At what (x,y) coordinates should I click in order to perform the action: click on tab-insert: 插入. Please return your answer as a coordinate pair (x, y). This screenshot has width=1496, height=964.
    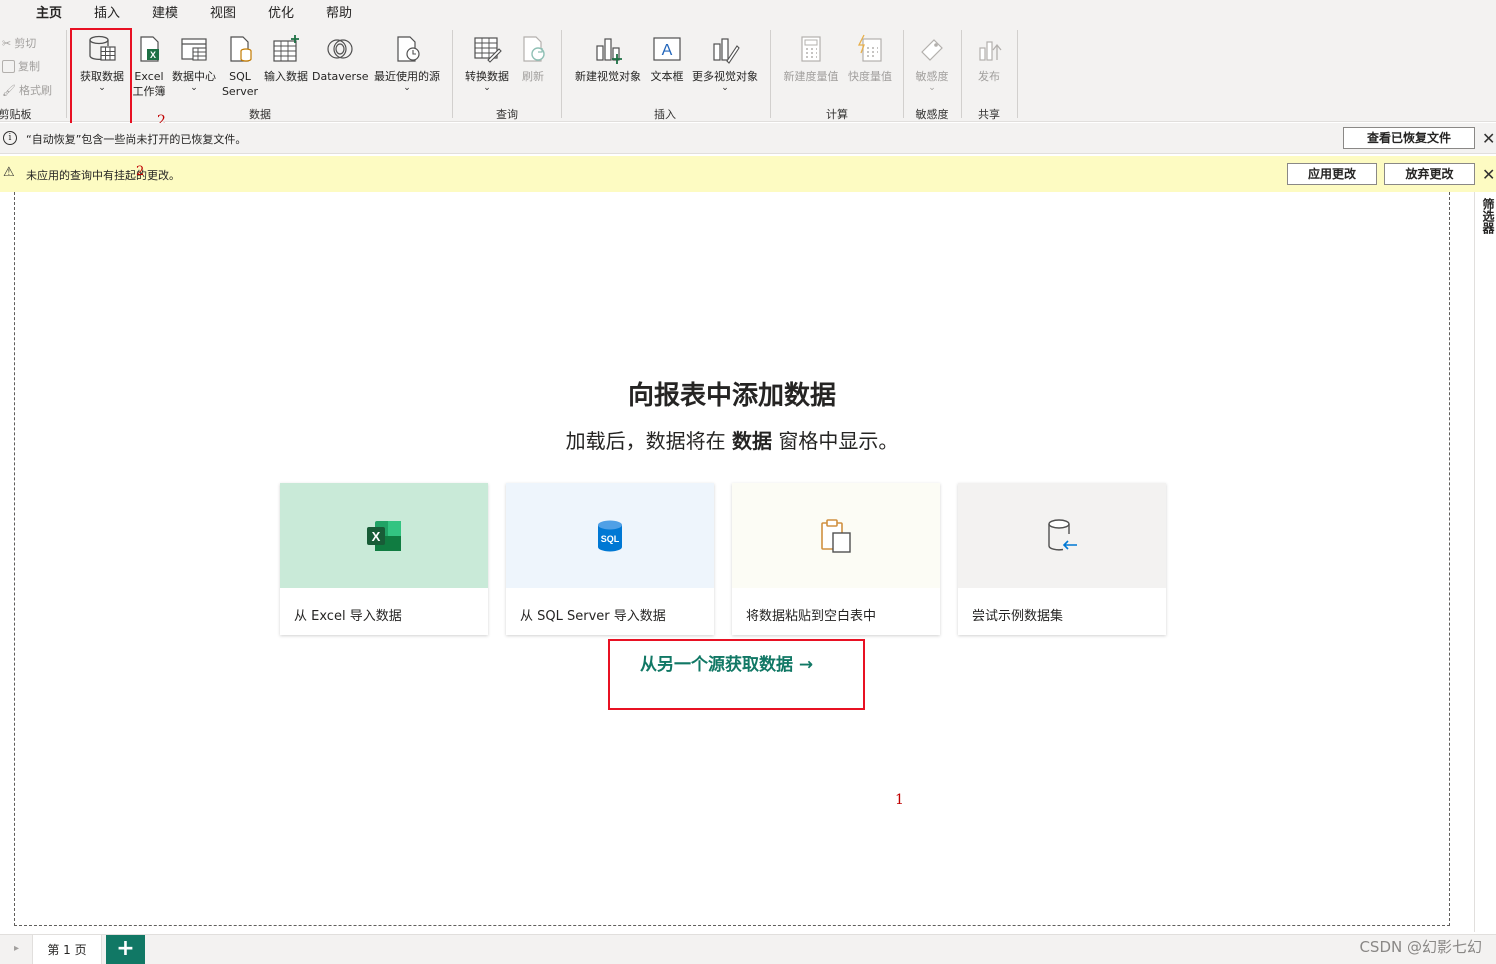
    Looking at the image, I should click on (107, 11).